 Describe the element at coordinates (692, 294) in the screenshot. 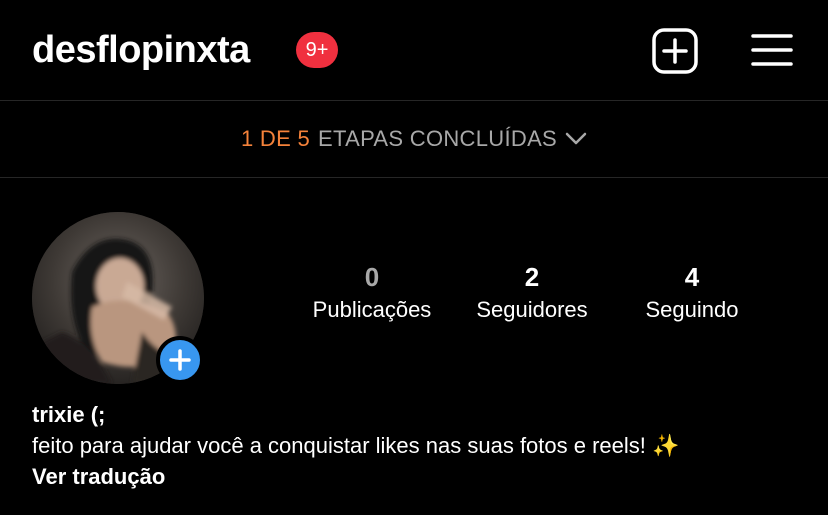

I see `stat-following: 4 Seguindo` at that location.